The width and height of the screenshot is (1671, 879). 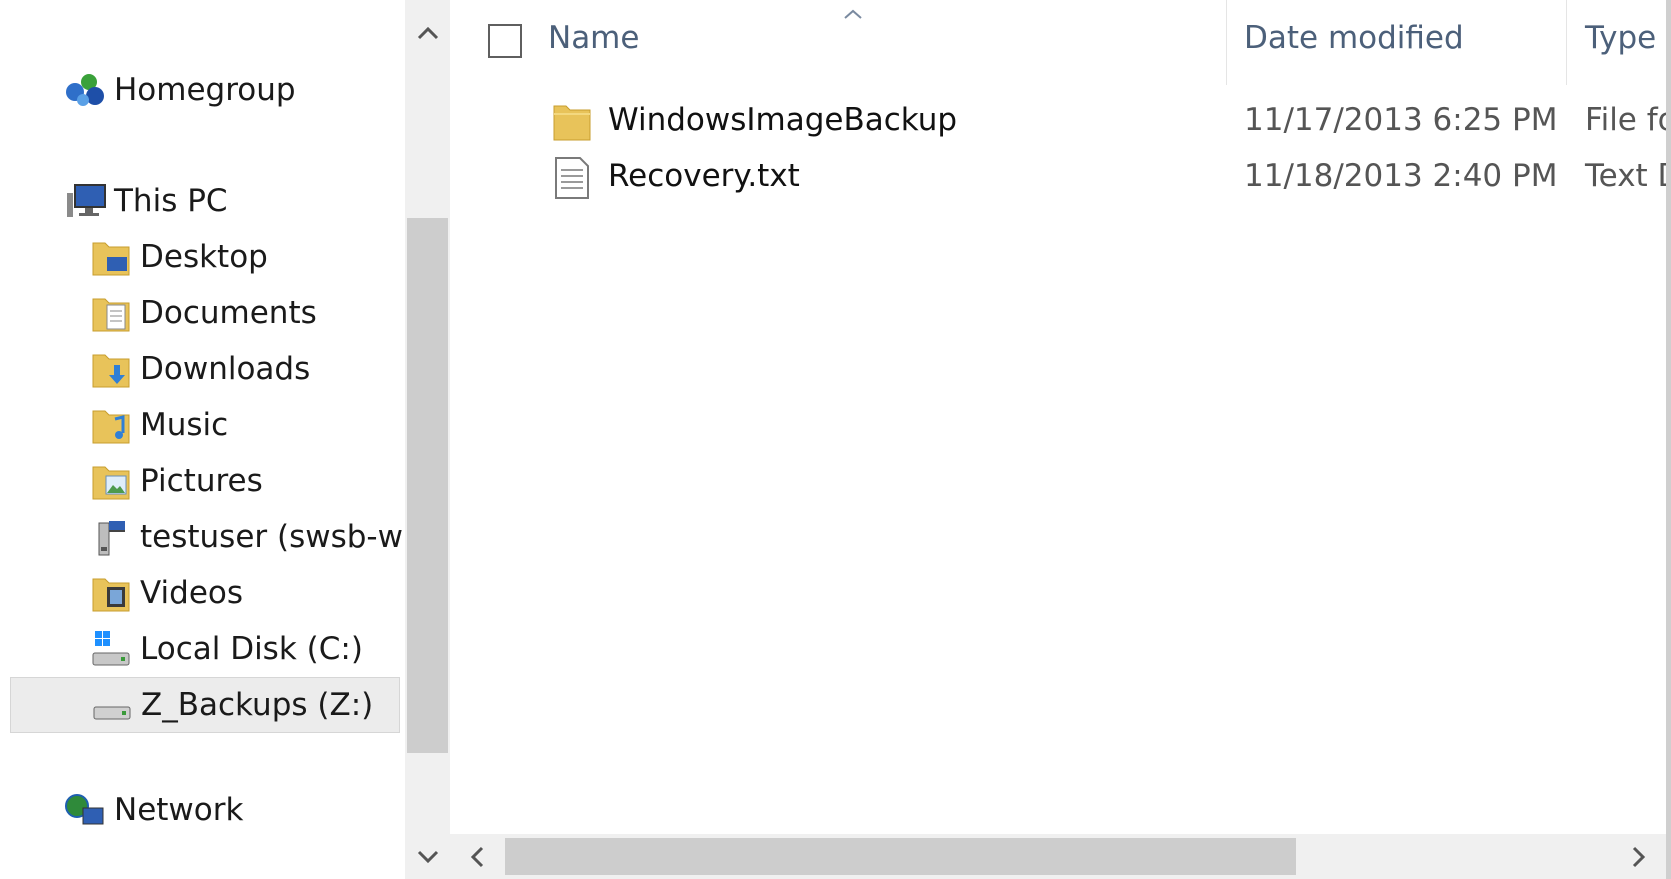 I want to click on file-type: File fo, so click(x=1628, y=120).